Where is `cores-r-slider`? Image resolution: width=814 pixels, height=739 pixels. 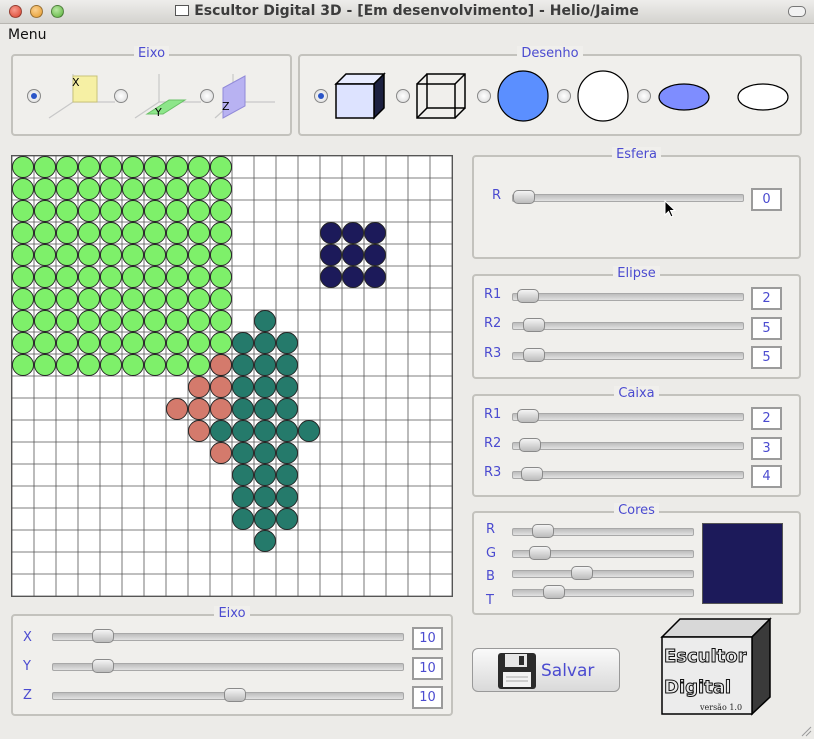 cores-r-slider is located at coordinates (603, 531).